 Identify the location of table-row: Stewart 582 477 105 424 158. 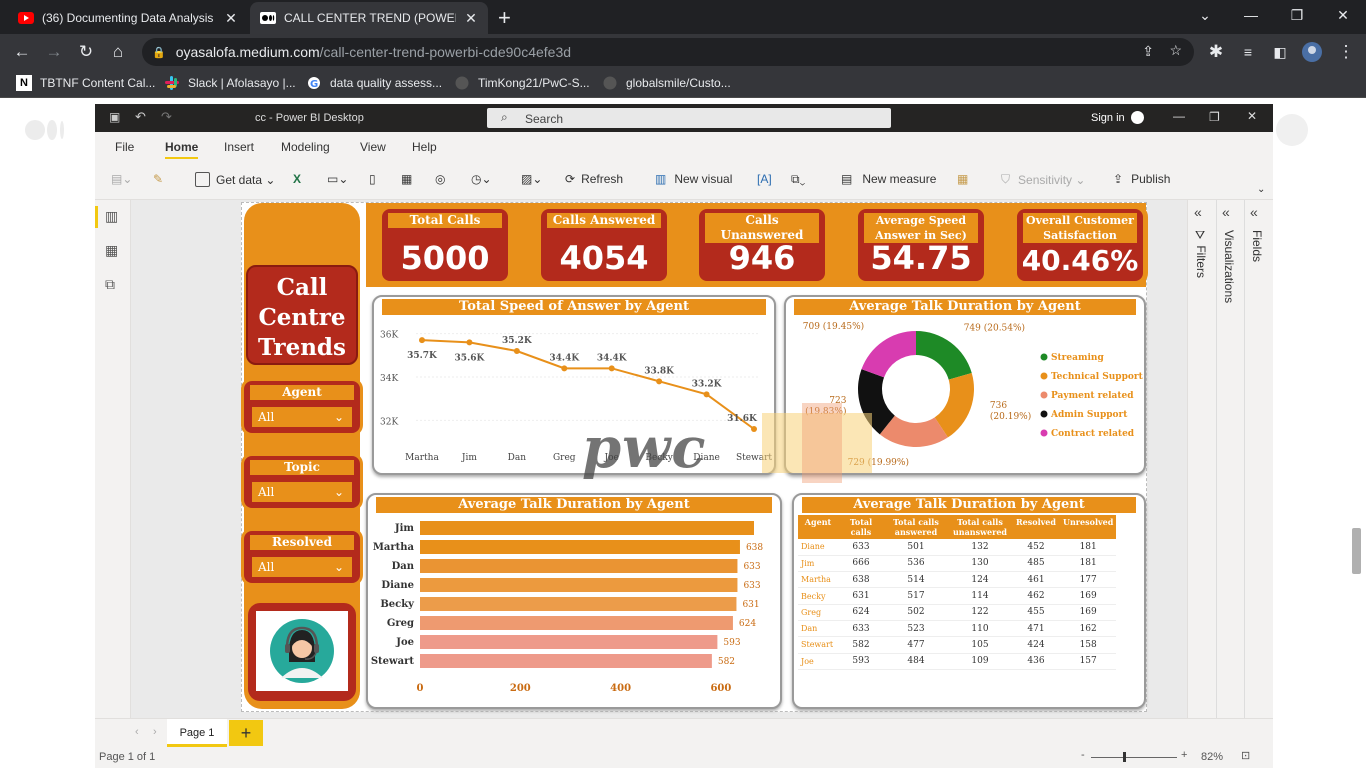
(957, 645).